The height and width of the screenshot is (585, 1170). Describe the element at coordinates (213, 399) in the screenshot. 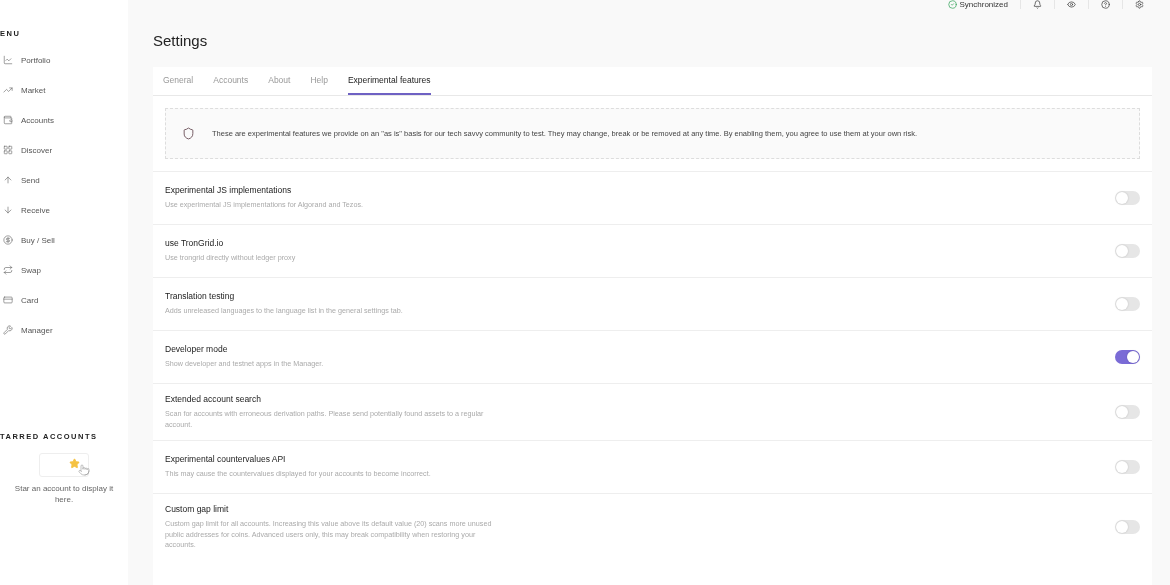

I see `feature-title: Extended account search` at that location.